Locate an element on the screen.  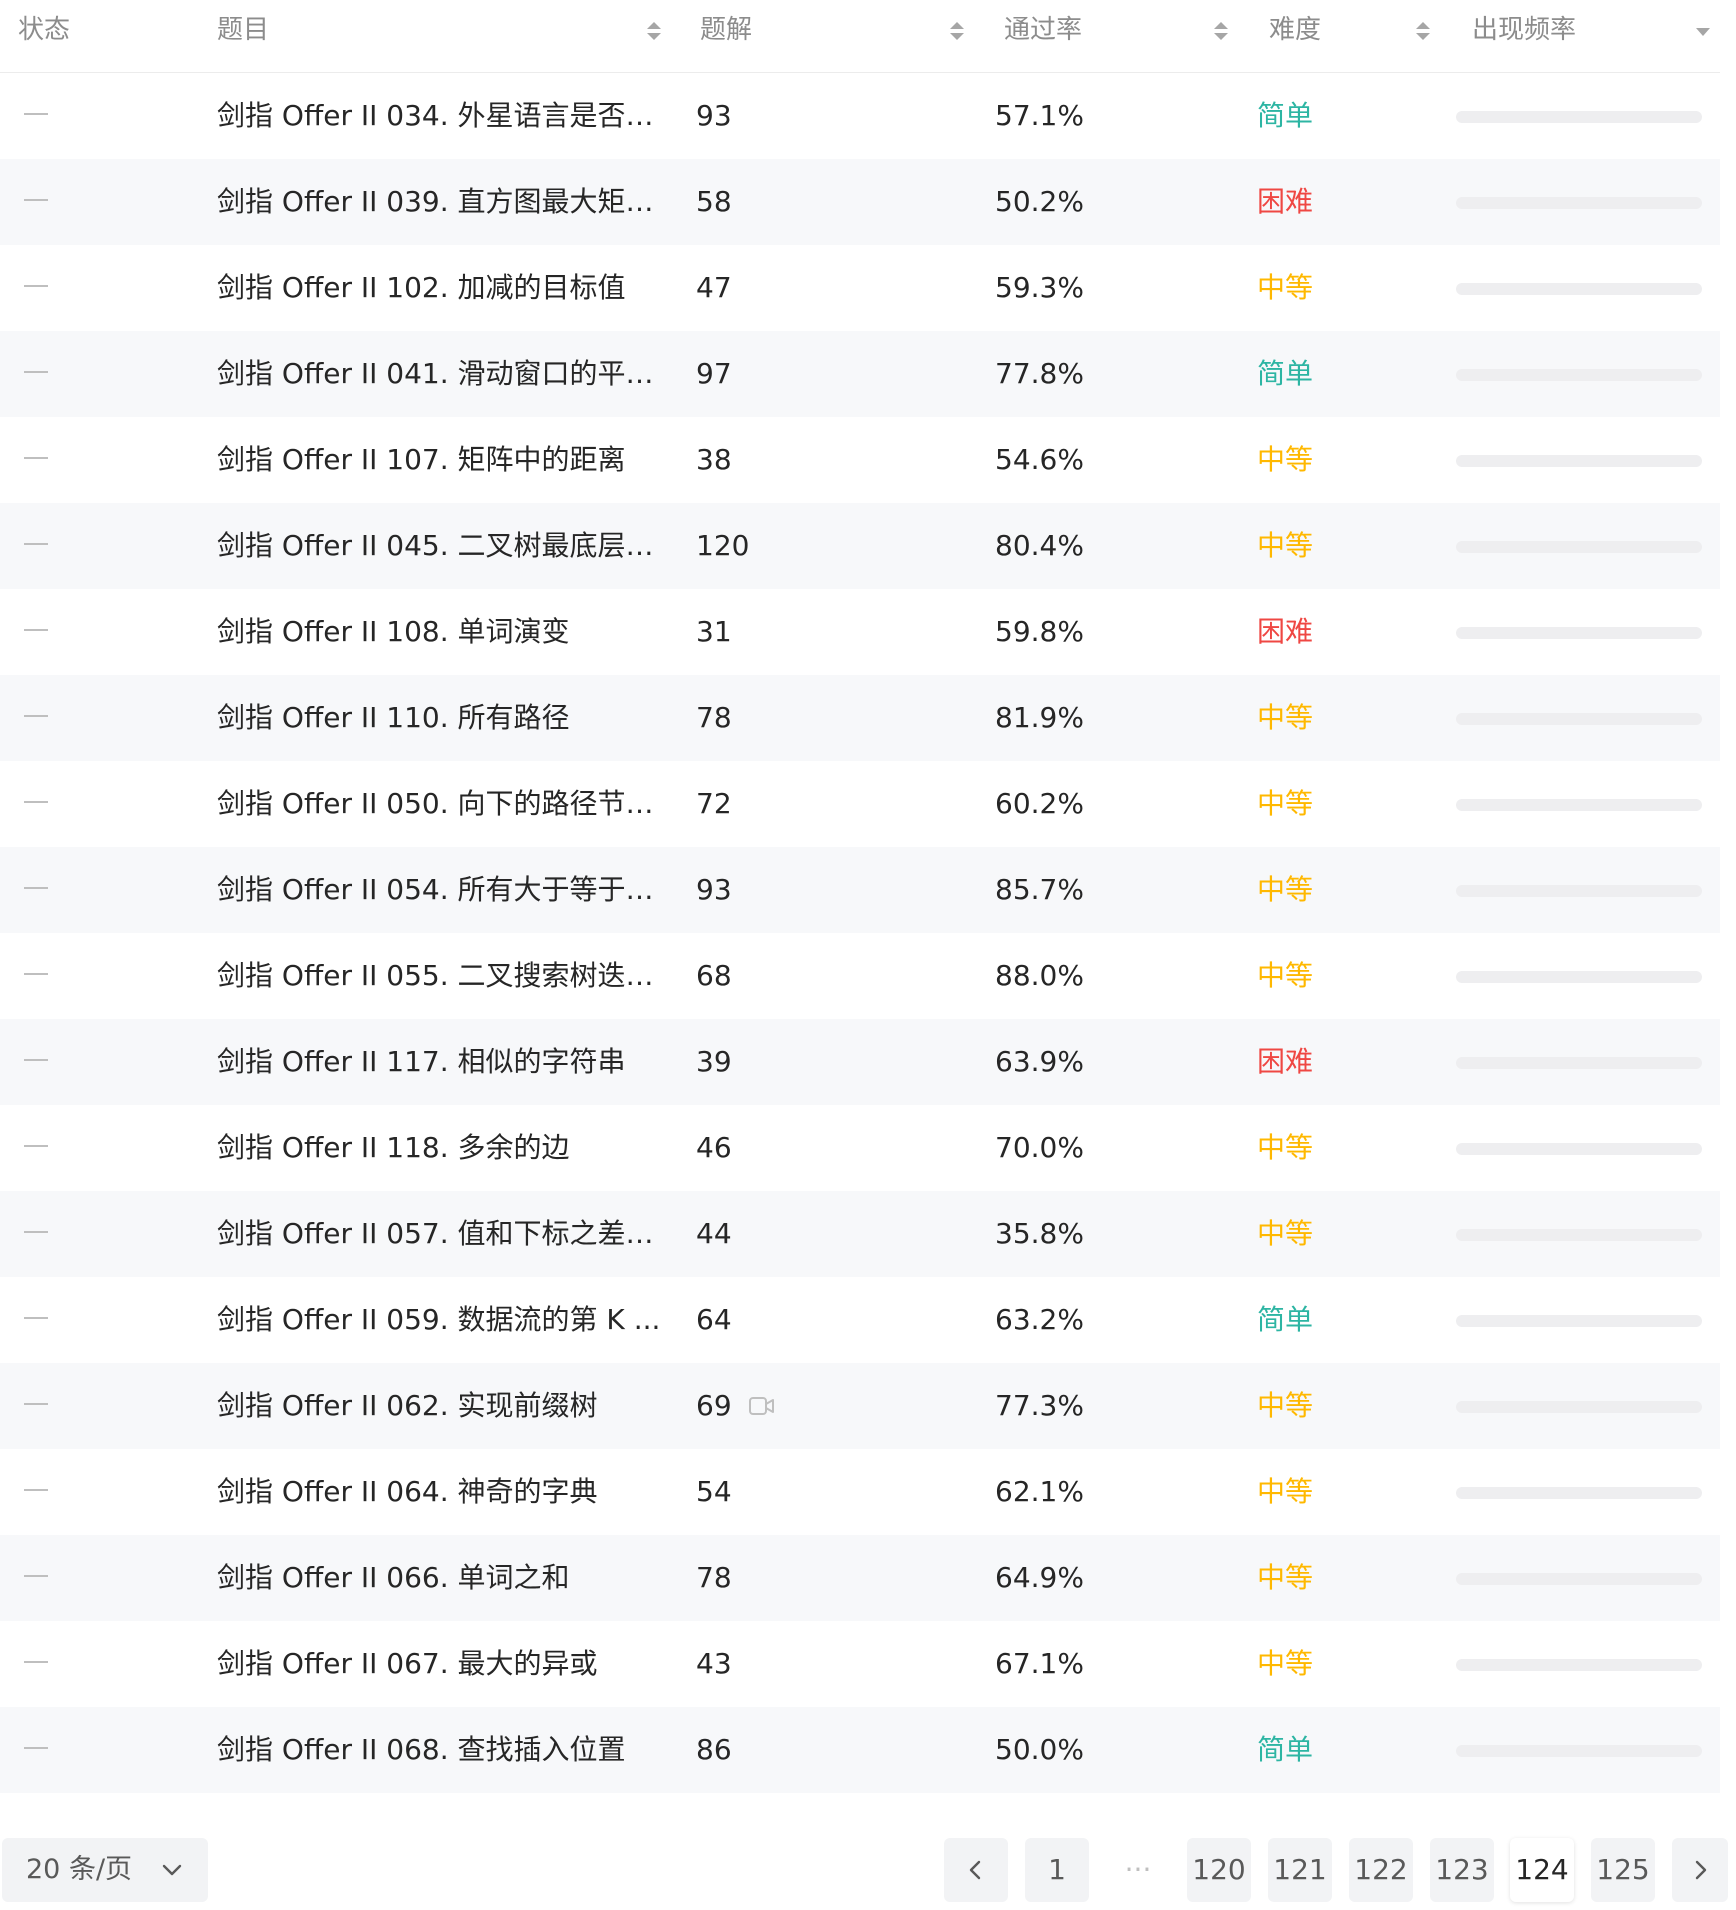
solution-count: 120 is located at coordinates (722, 546).